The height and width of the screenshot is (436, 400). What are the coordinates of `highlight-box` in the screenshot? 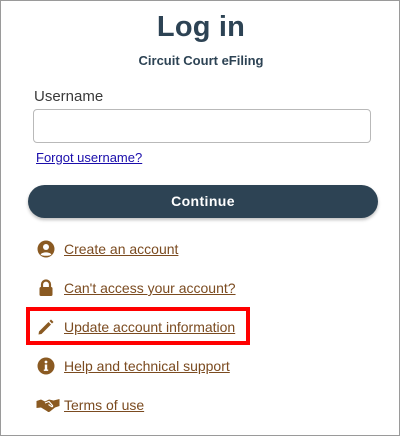 It's located at (138, 326).